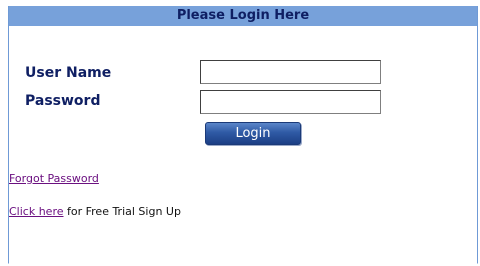 This screenshot has width=480, height=266. I want to click on panel-title: Please Login Here, so click(243, 15).